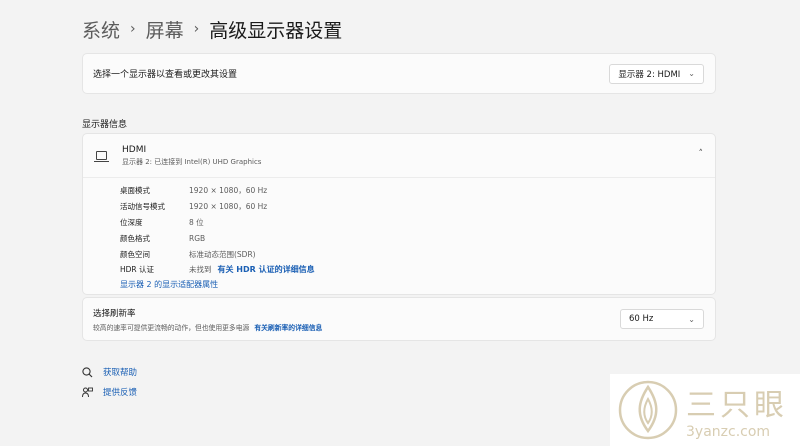 The width and height of the screenshot is (800, 446). What do you see at coordinates (165, 75) in the screenshot?
I see `display-select-label: 选择一个显示器以查看或更改其设置` at bounding box center [165, 75].